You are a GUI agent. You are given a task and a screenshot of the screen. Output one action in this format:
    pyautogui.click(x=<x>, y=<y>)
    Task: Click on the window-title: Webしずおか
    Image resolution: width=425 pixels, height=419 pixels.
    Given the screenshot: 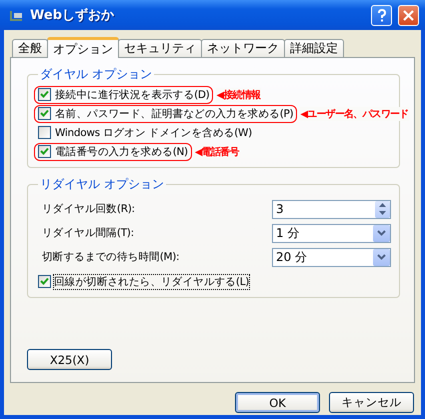 What is the action you would take?
    pyautogui.click(x=72, y=15)
    